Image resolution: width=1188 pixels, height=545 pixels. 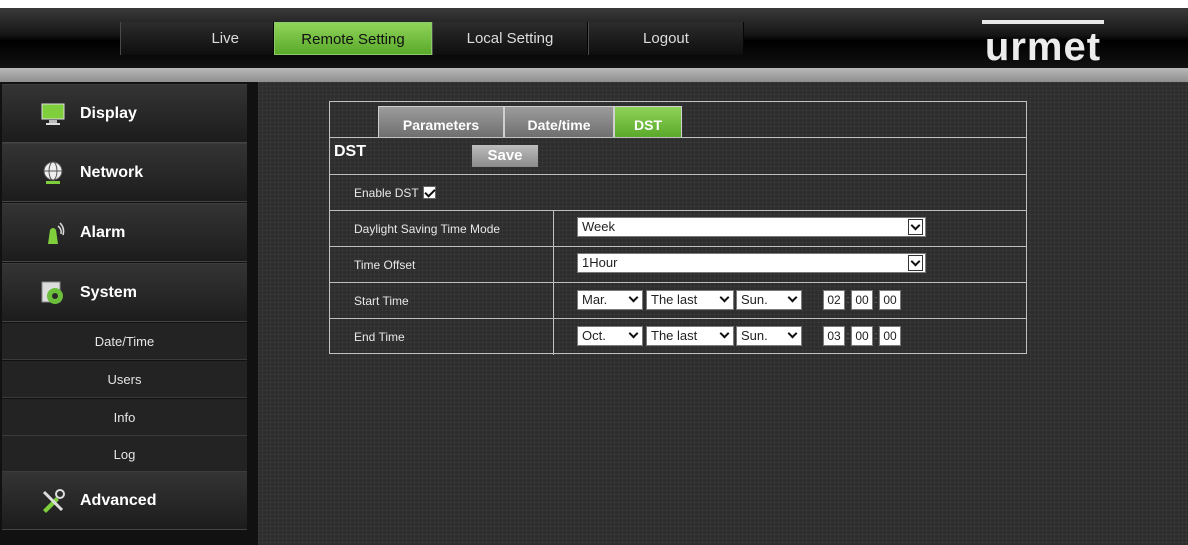 I want to click on sidebar-item-advanced: Advanced, so click(x=124, y=500).